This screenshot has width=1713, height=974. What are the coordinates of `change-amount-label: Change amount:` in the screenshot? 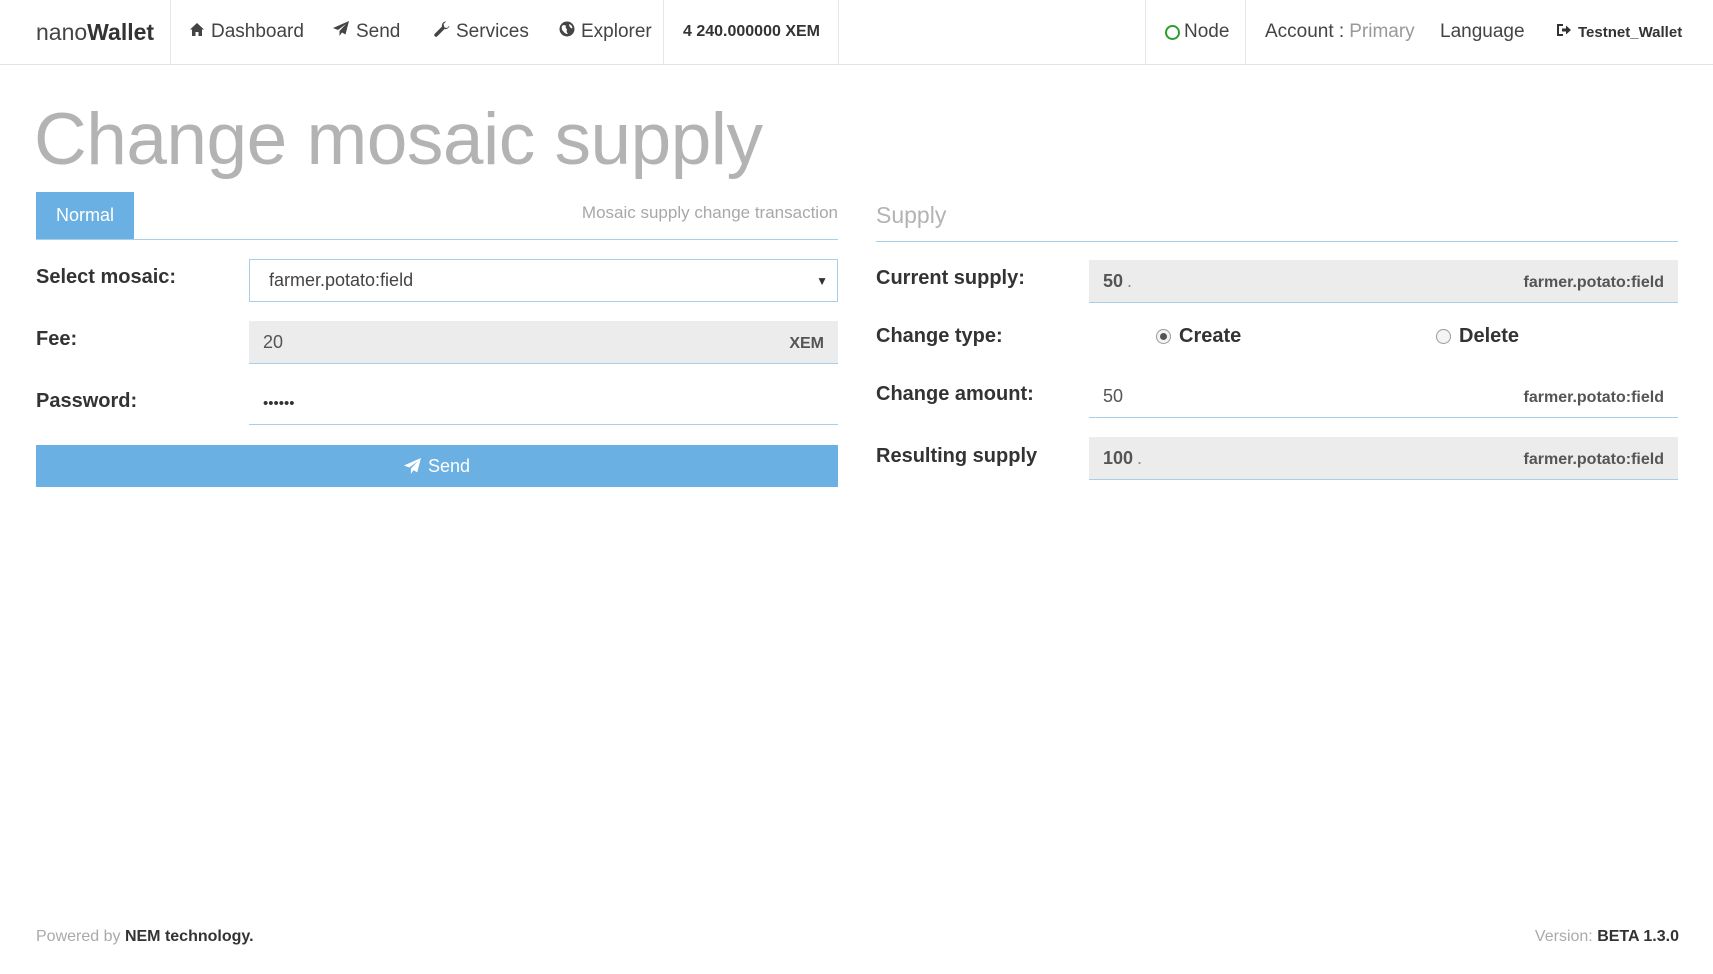 It's located at (955, 394).